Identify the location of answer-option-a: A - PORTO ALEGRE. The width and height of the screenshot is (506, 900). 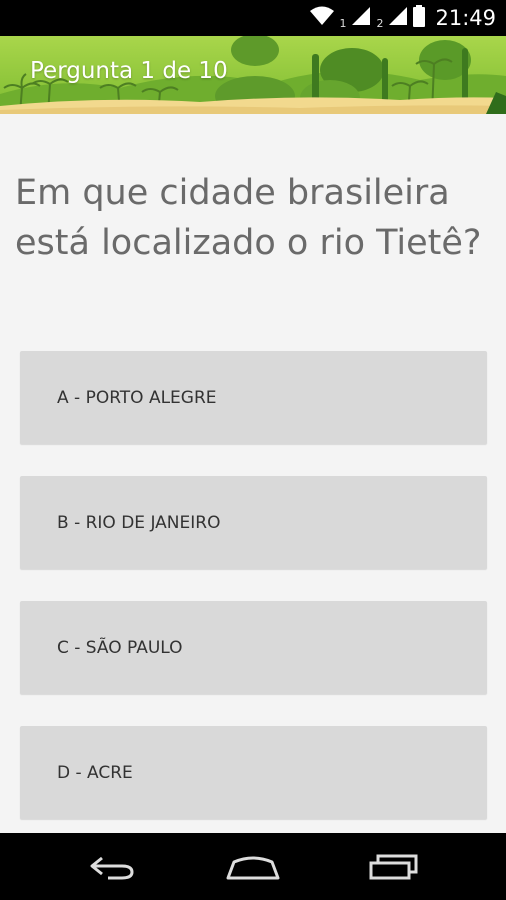
(253, 397).